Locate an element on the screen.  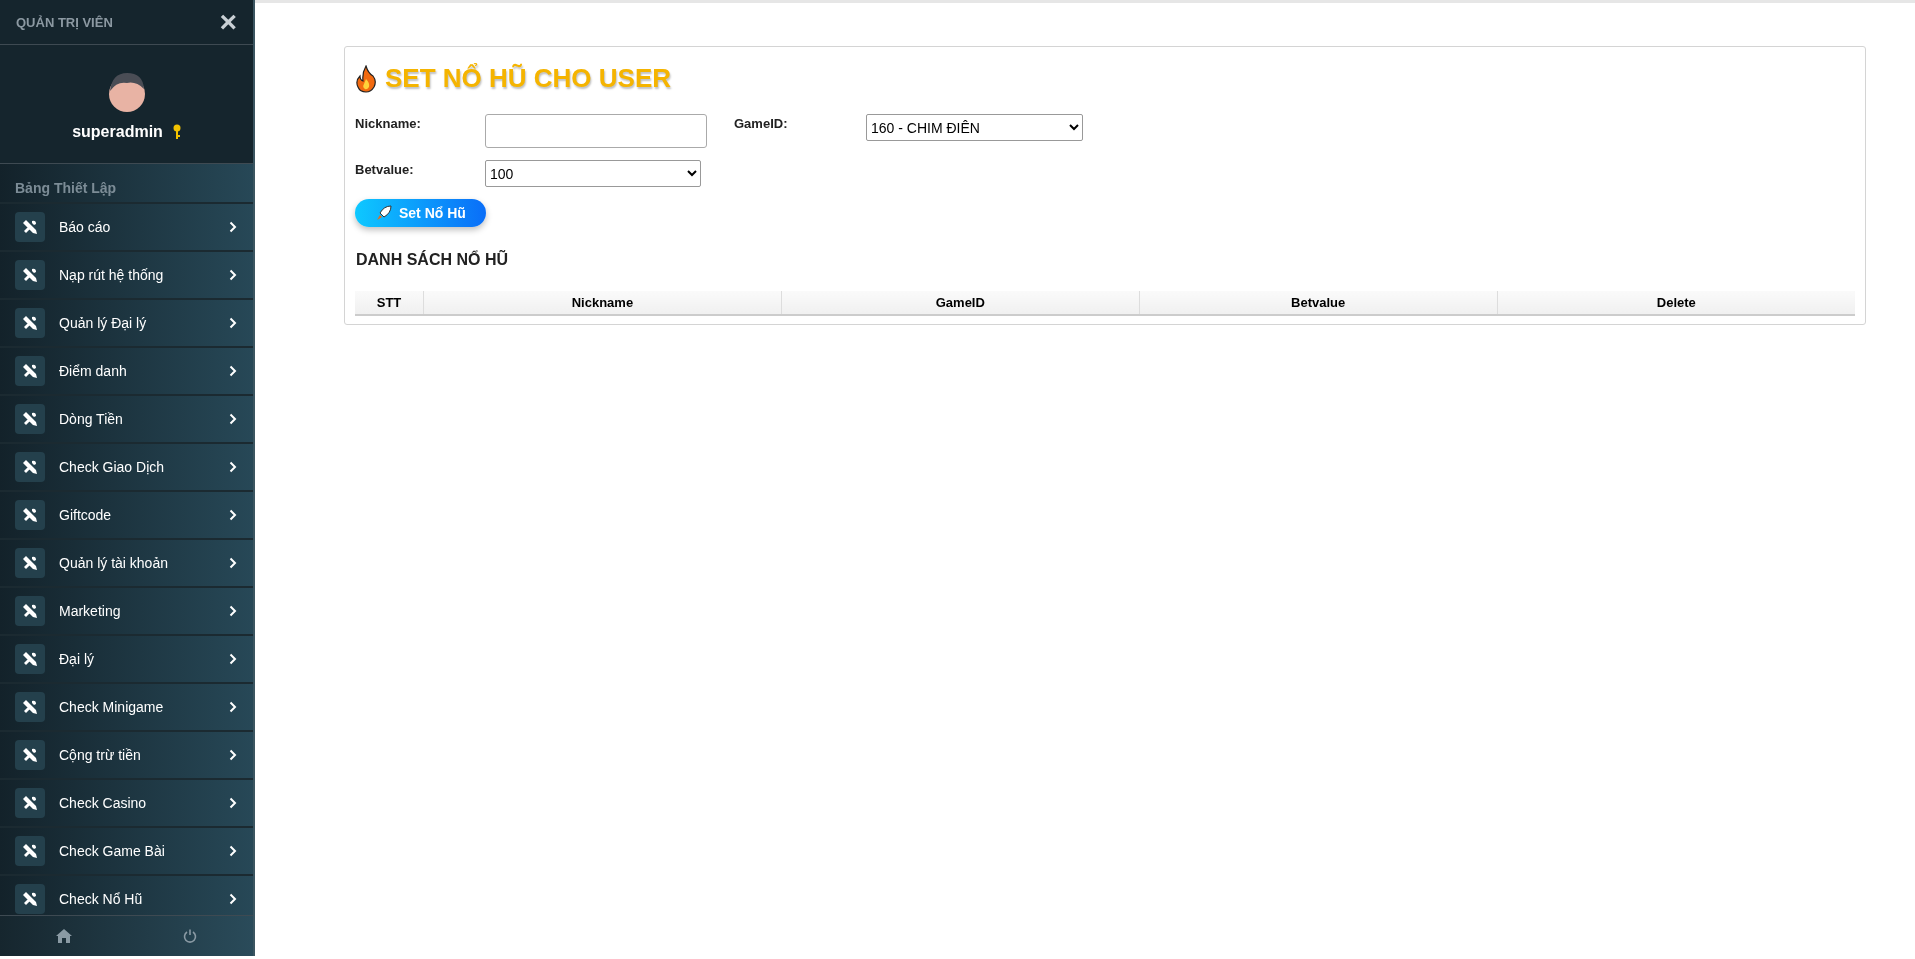
sidebar-item: Dòng Tiền is located at coordinates (126, 420).